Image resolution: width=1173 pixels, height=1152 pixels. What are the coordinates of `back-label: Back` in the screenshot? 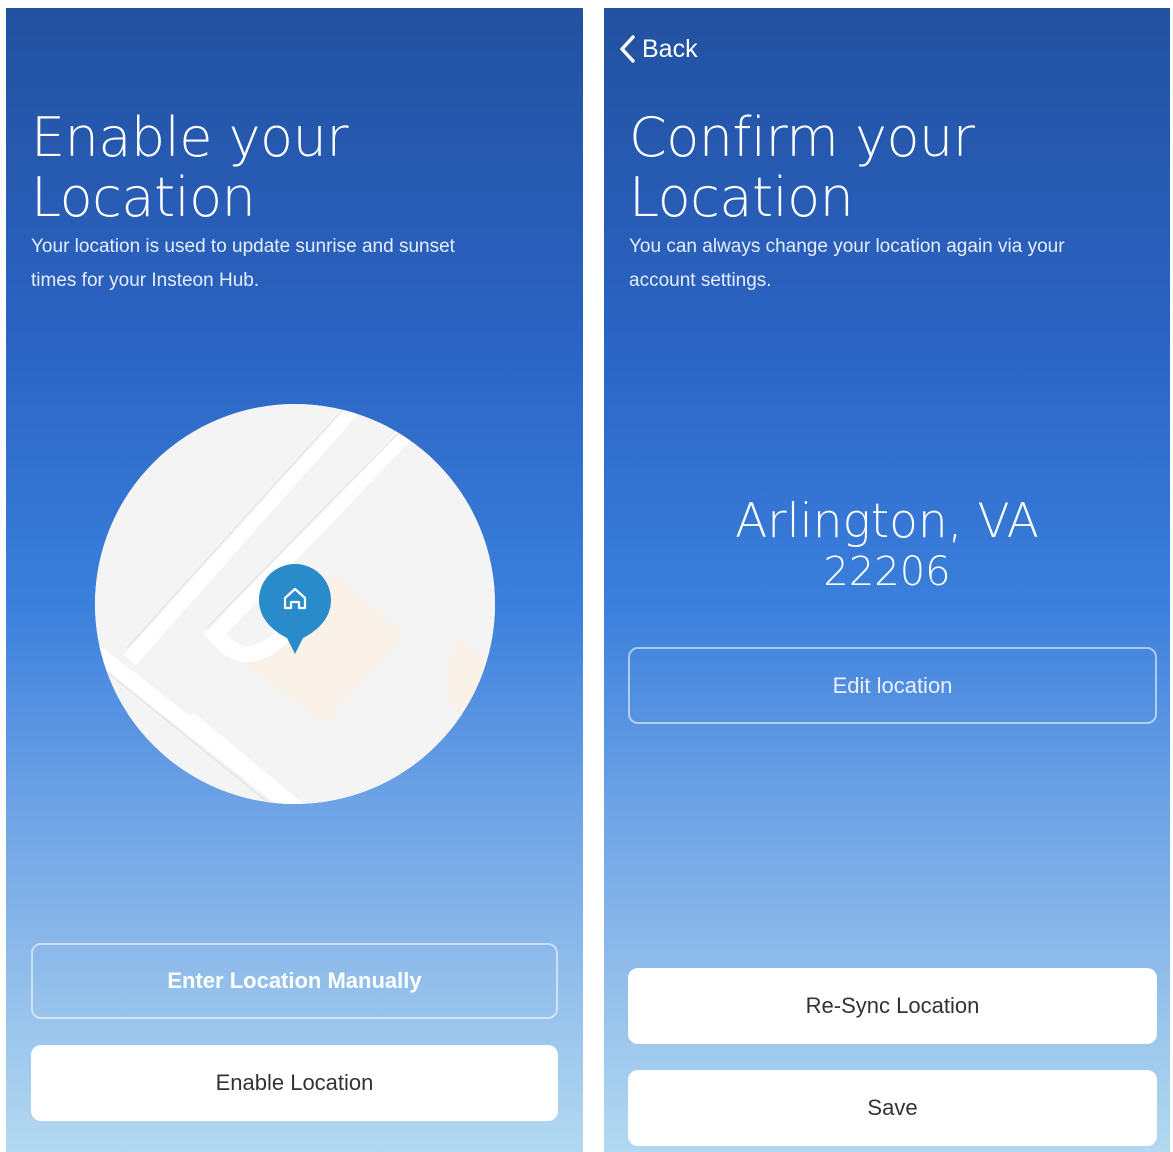 It's located at (670, 48).